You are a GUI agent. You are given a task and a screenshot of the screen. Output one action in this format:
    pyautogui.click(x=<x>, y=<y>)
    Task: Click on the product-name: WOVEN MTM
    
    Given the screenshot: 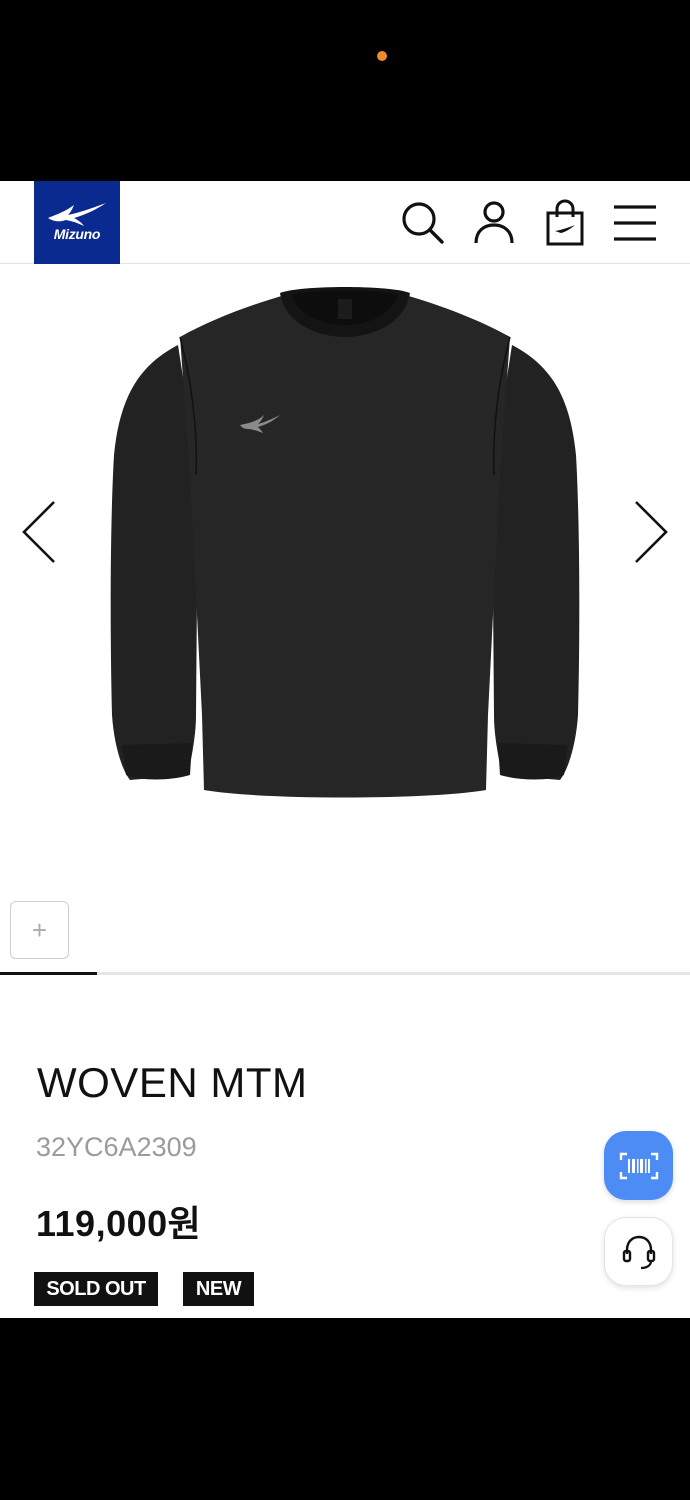 What is the action you would take?
    pyautogui.click(x=172, y=1082)
    